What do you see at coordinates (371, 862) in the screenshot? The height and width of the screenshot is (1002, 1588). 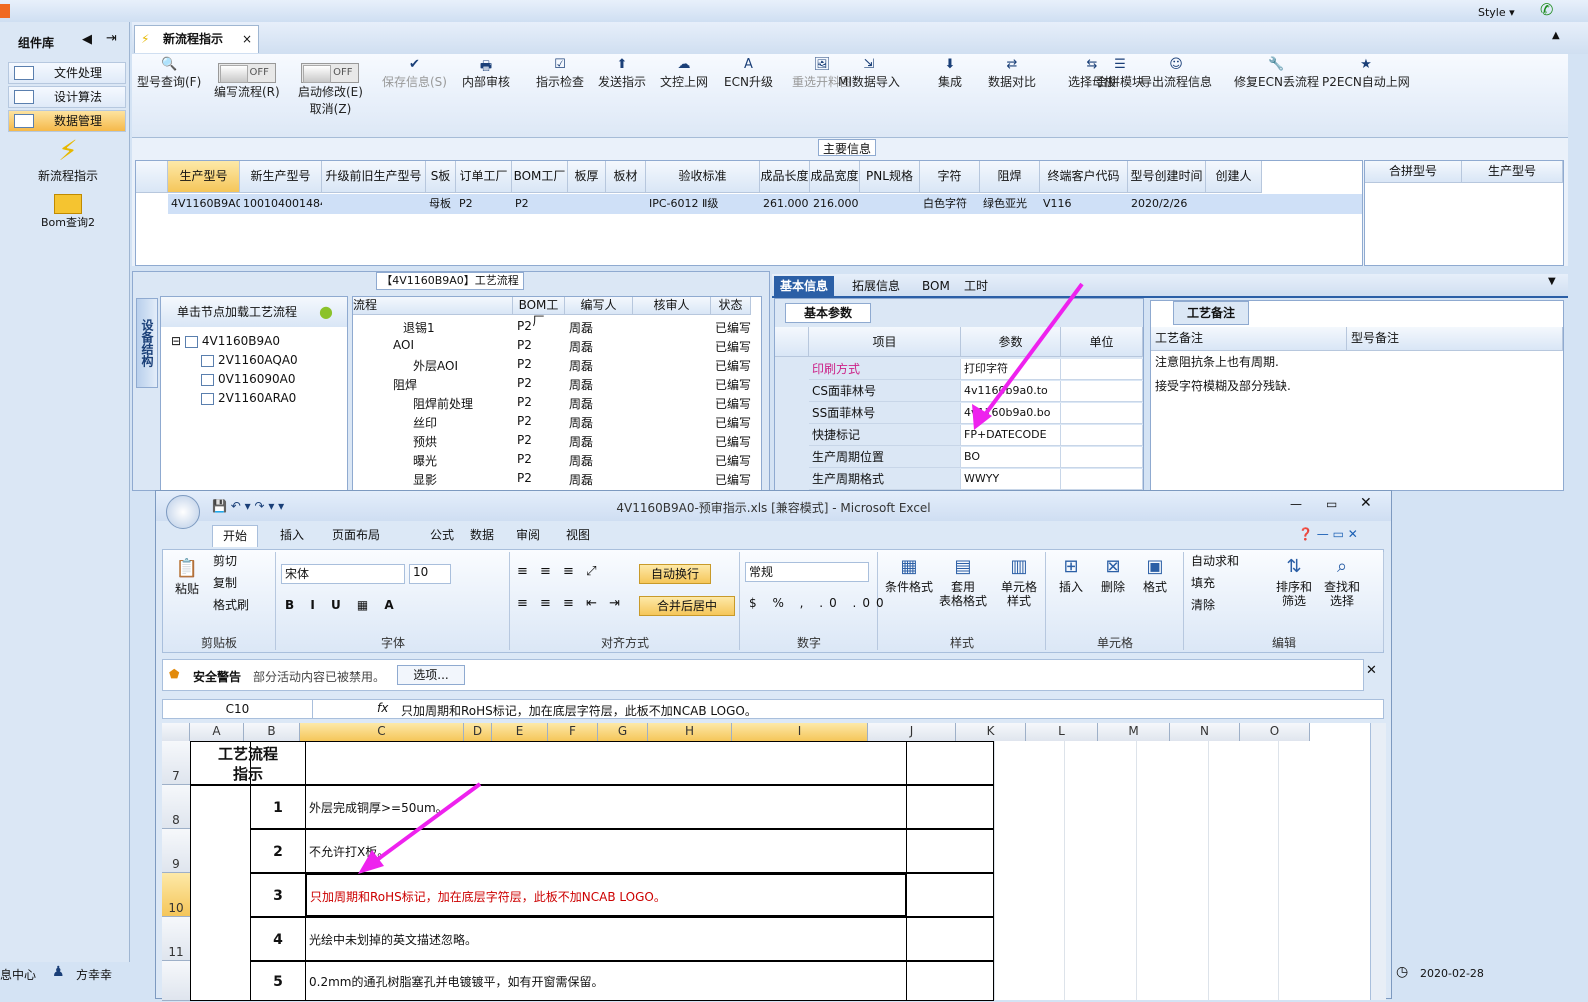 I see `arrow-head` at bounding box center [371, 862].